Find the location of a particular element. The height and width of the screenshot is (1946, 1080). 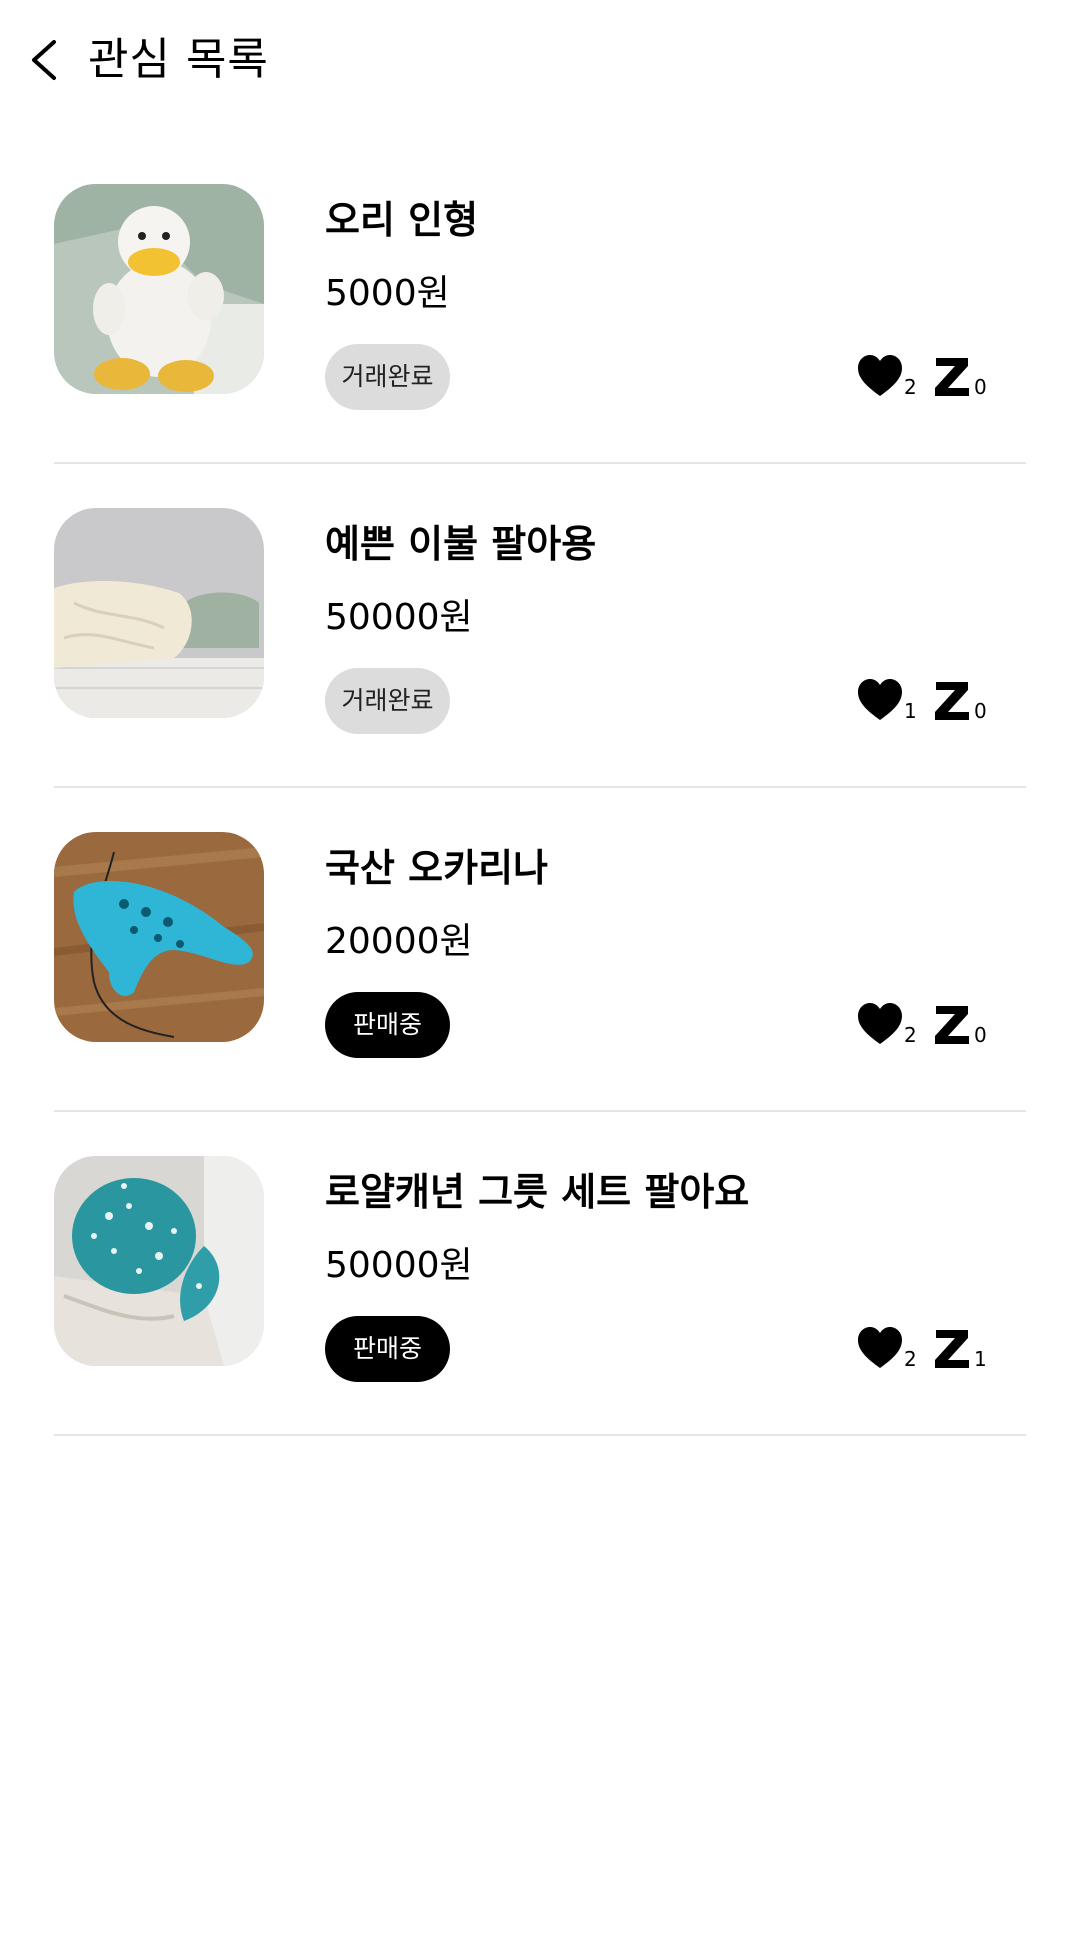

item-price: 20000원 is located at coordinates (399, 941).